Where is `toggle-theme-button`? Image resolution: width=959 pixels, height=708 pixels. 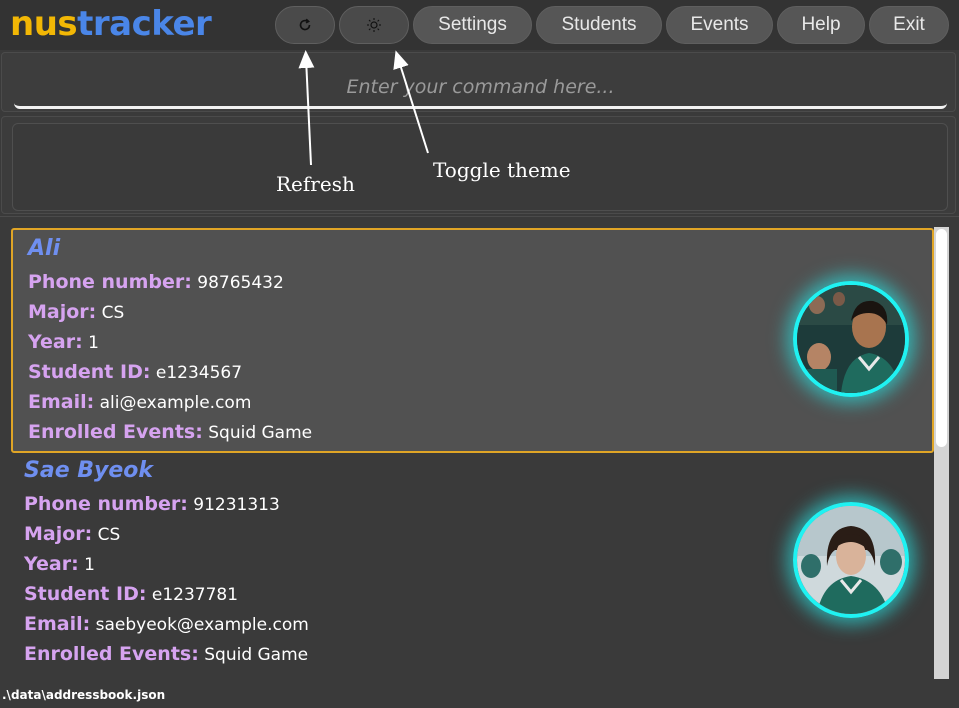
toggle-theme-button is located at coordinates (374, 25).